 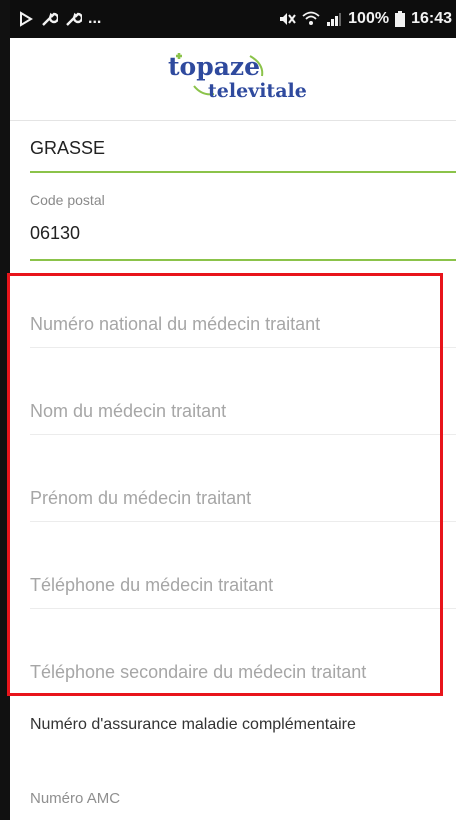 I want to click on doctor-phone-placeholder: Téléphone du médecin traitant, so click(x=152, y=585).